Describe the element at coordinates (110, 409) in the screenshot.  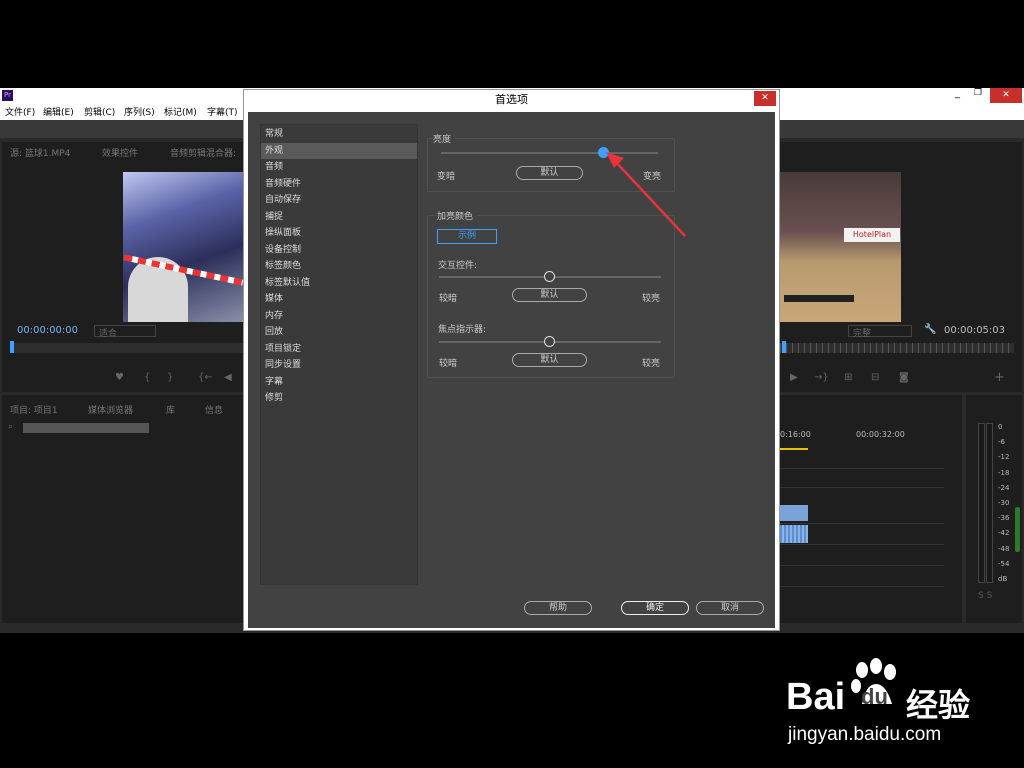
I see `tab-media-browser: 媒体浏览器` at that location.